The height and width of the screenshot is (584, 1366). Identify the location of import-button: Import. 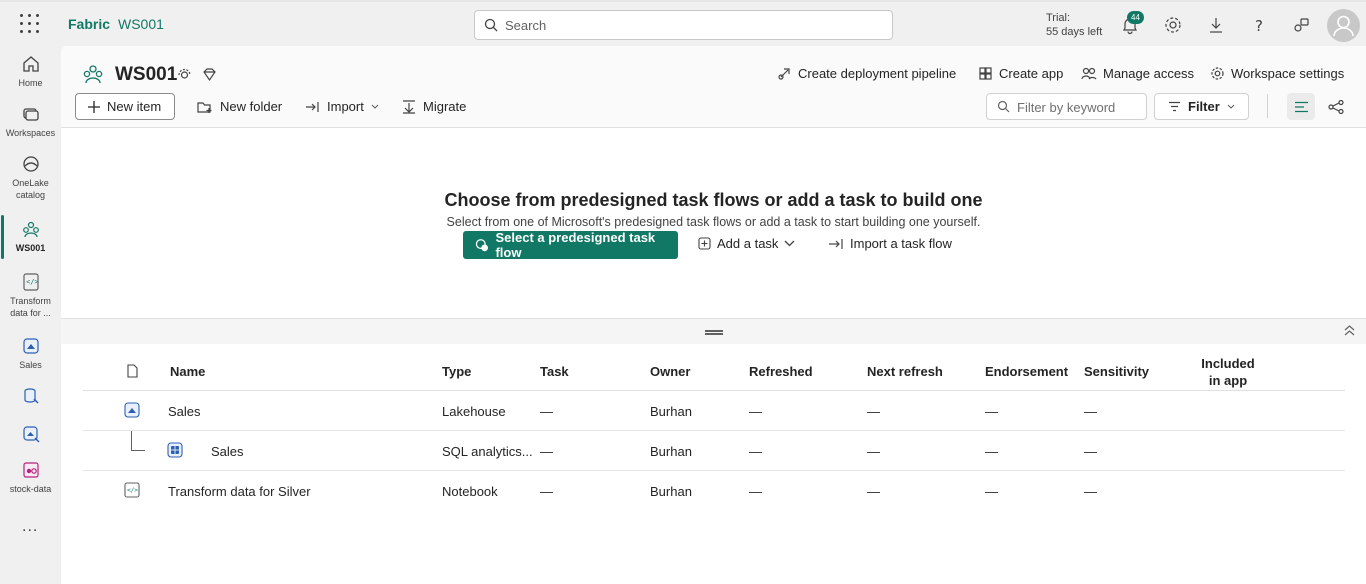
(342, 106).